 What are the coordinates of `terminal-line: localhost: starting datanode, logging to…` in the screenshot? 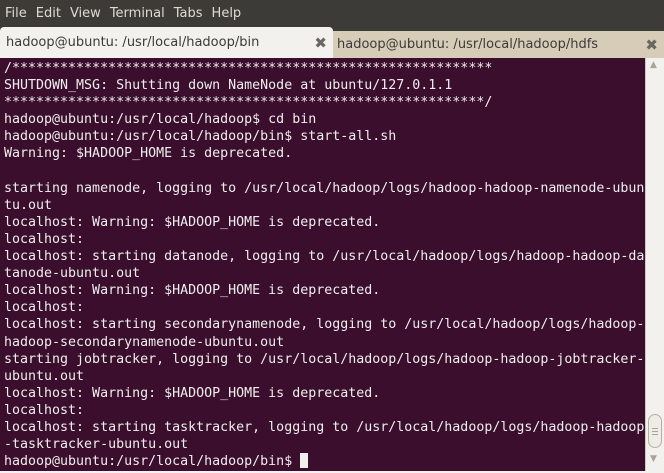 It's located at (324, 257).